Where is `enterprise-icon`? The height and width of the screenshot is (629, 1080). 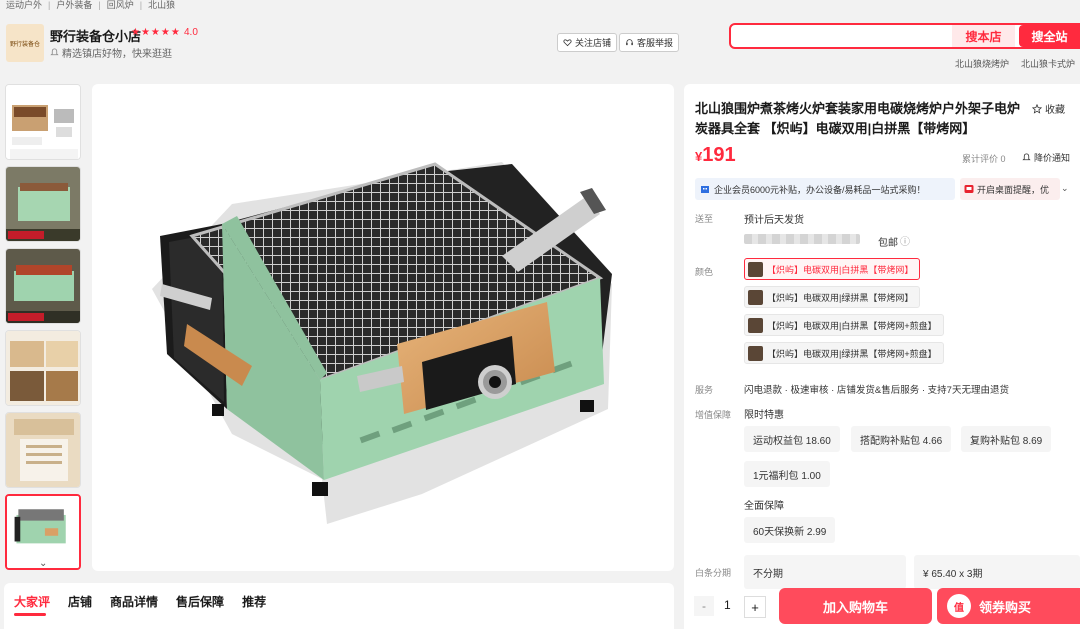 enterprise-icon is located at coordinates (705, 189).